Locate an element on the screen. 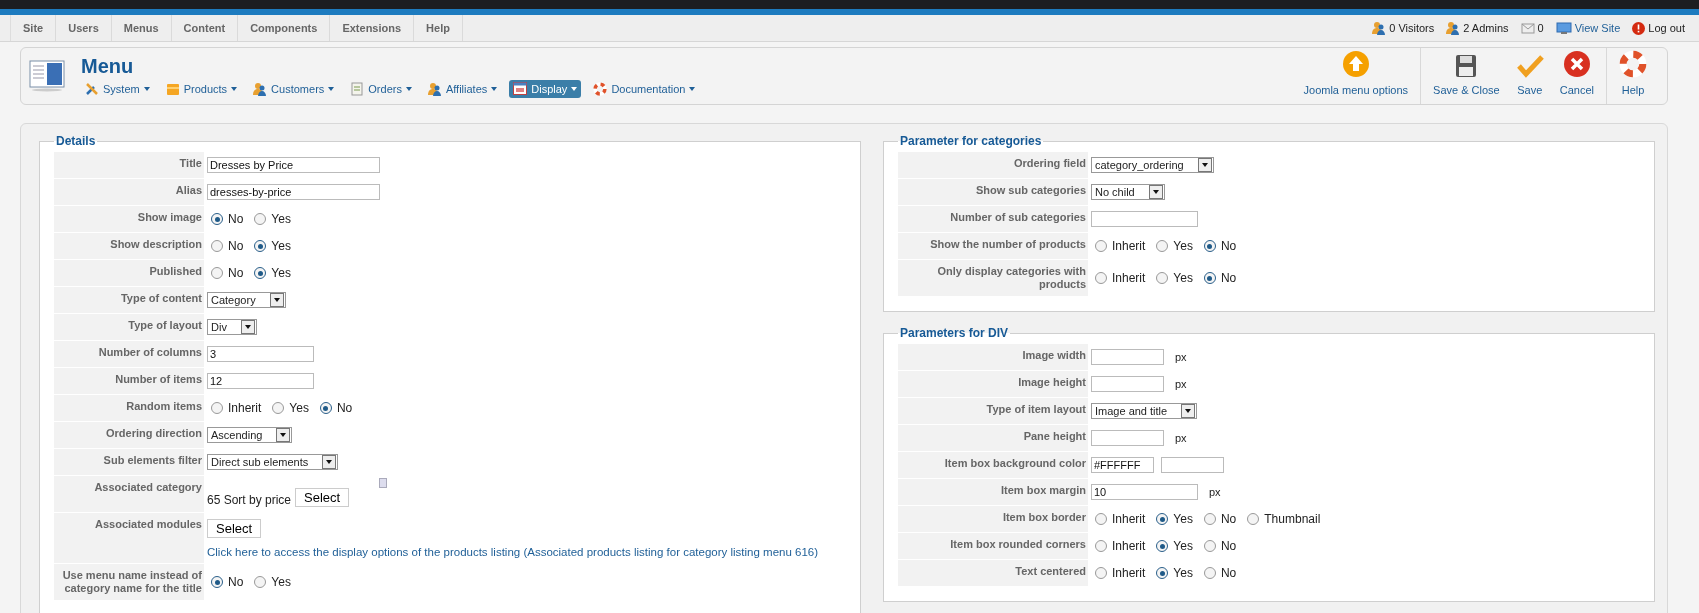  field-label: Text centered is located at coordinates (993, 573).